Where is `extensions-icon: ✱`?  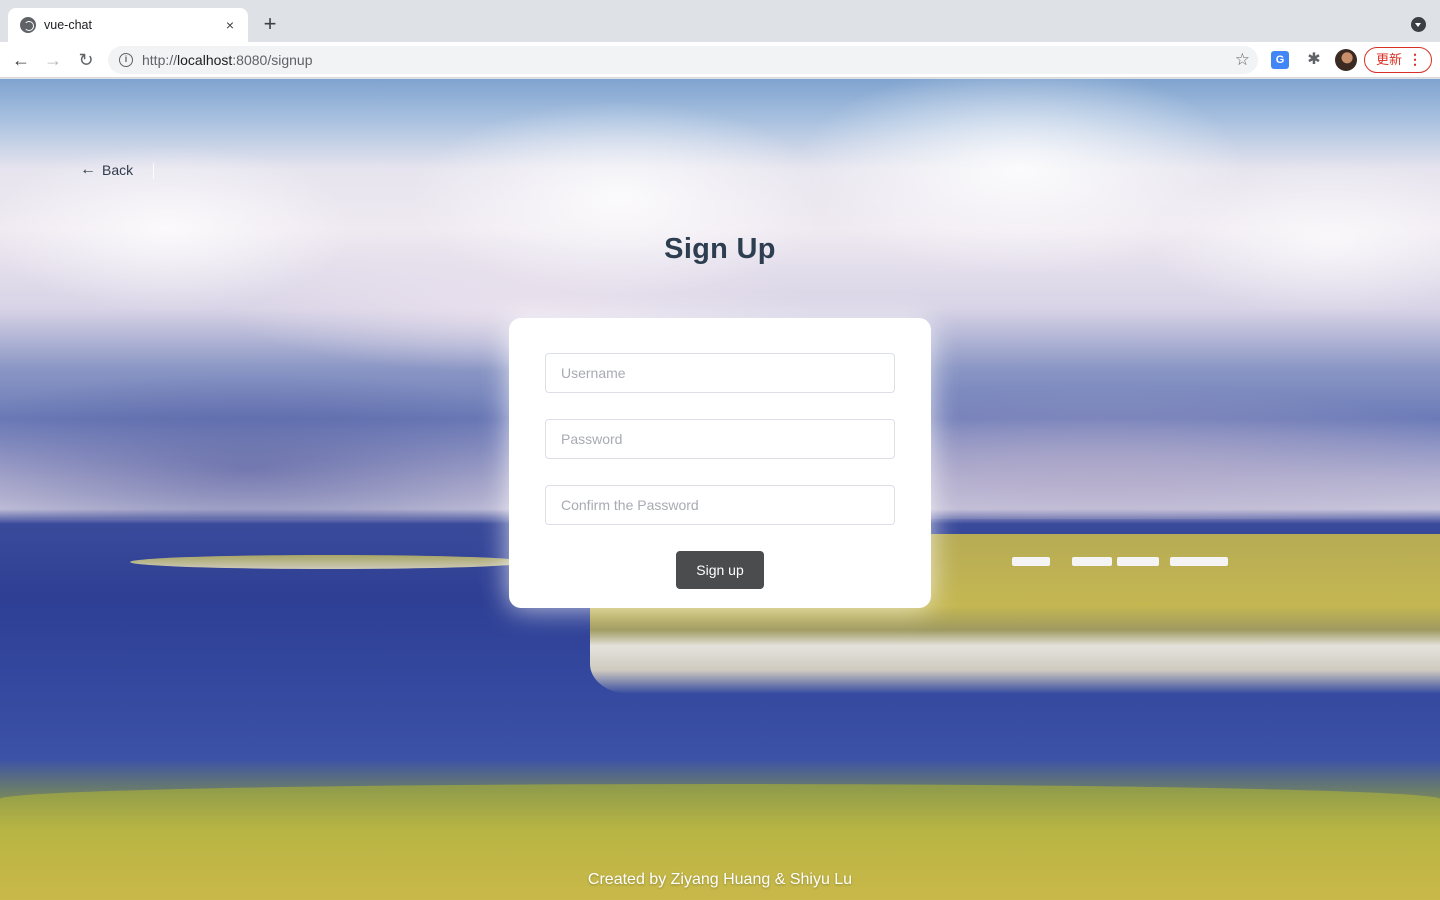
extensions-icon: ✱ is located at coordinates (1314, 60).